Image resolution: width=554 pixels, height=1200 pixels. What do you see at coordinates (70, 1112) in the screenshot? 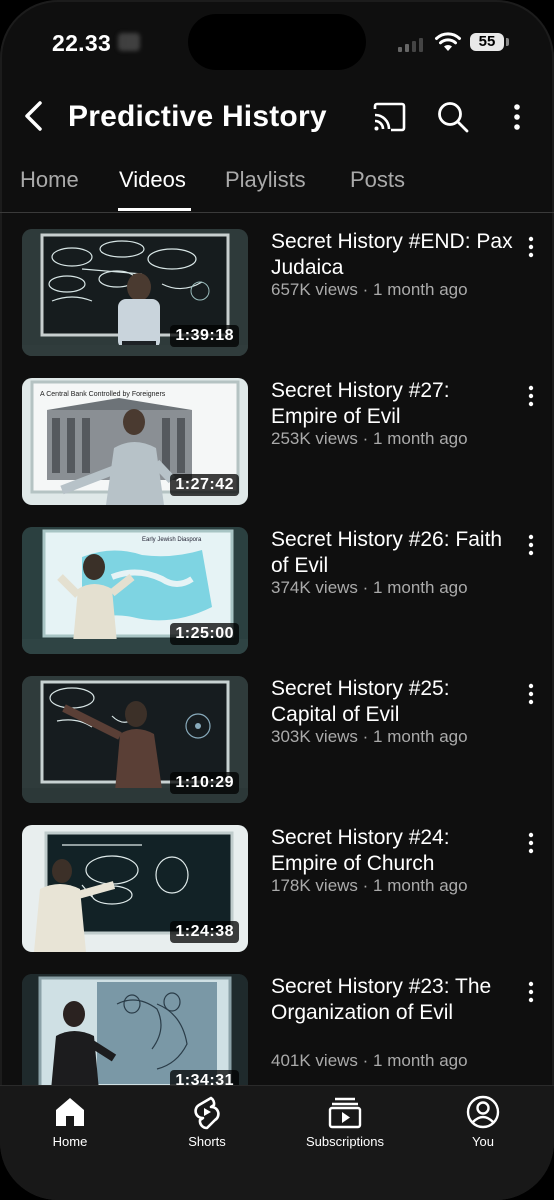
I see `home-icon` at bounding box center [70, 1112].